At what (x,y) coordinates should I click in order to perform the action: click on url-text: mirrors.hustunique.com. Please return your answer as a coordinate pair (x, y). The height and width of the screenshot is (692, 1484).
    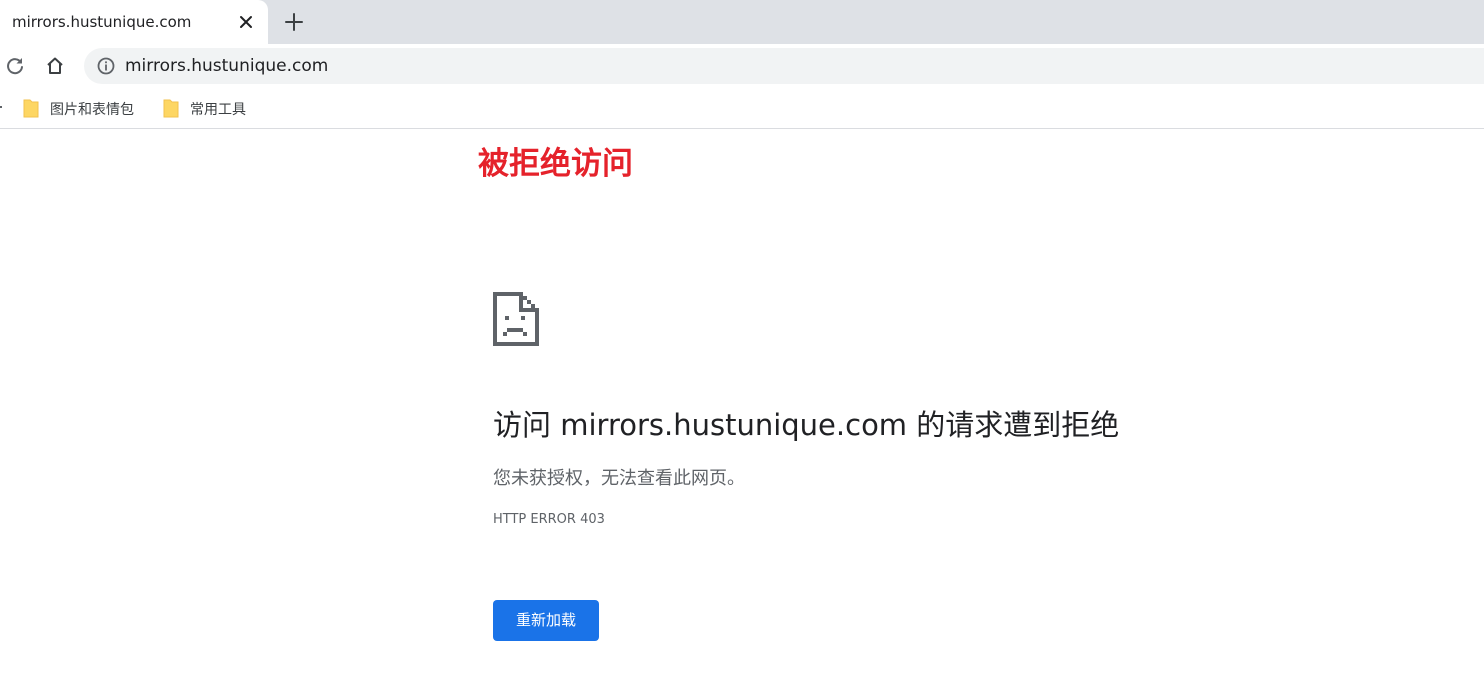
    Looking at the image, I should click on (226, 66).